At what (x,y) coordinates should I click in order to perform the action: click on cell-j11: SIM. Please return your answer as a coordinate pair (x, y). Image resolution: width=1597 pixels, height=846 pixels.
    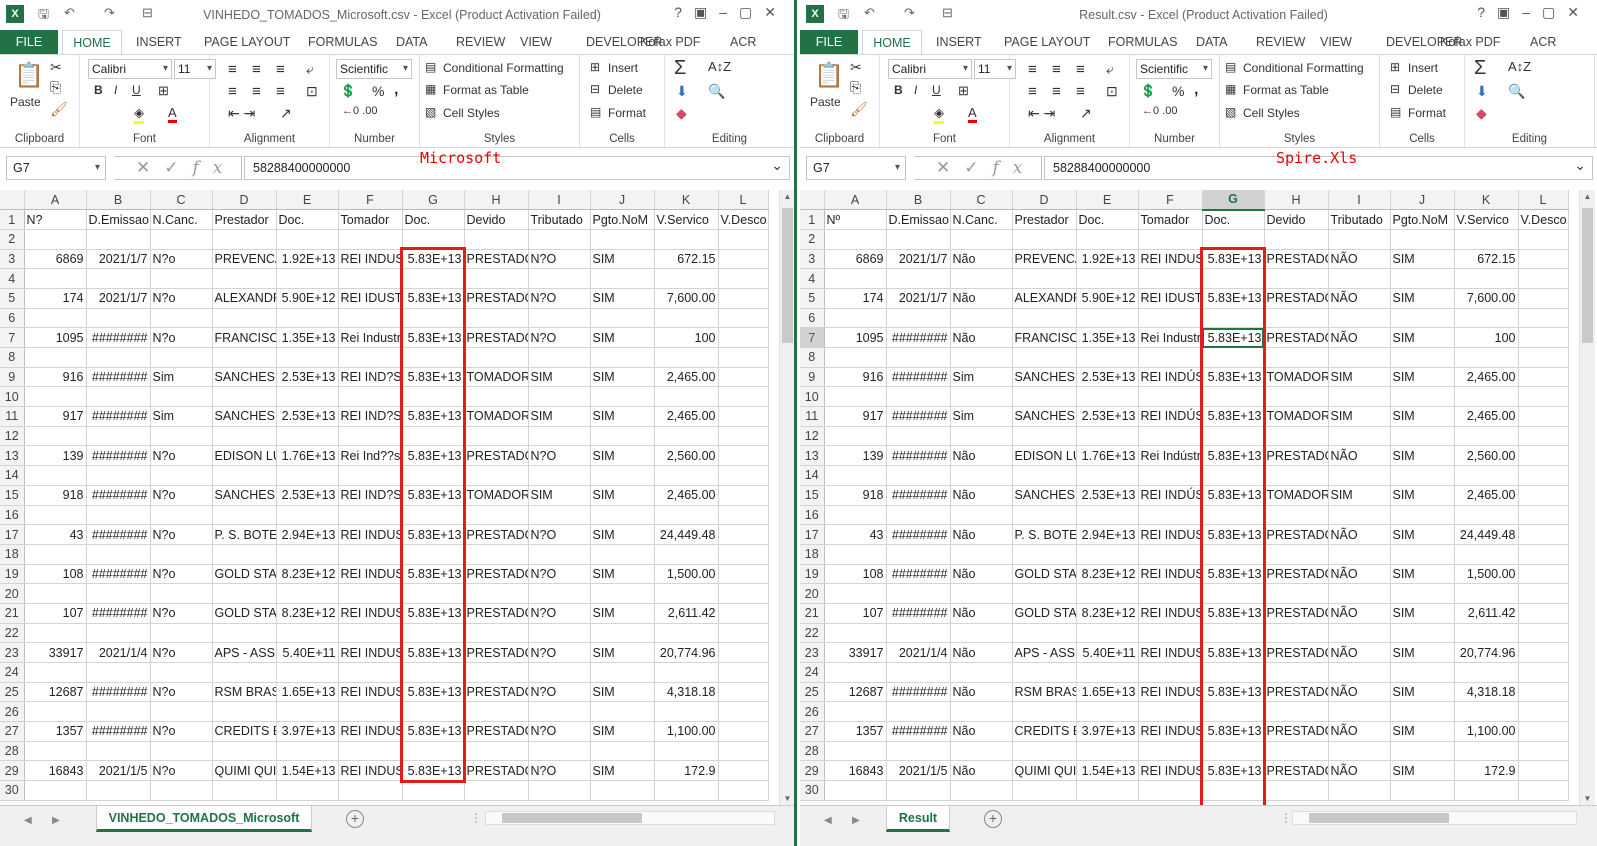
    Looking at the image, I should click on (1422, 416).